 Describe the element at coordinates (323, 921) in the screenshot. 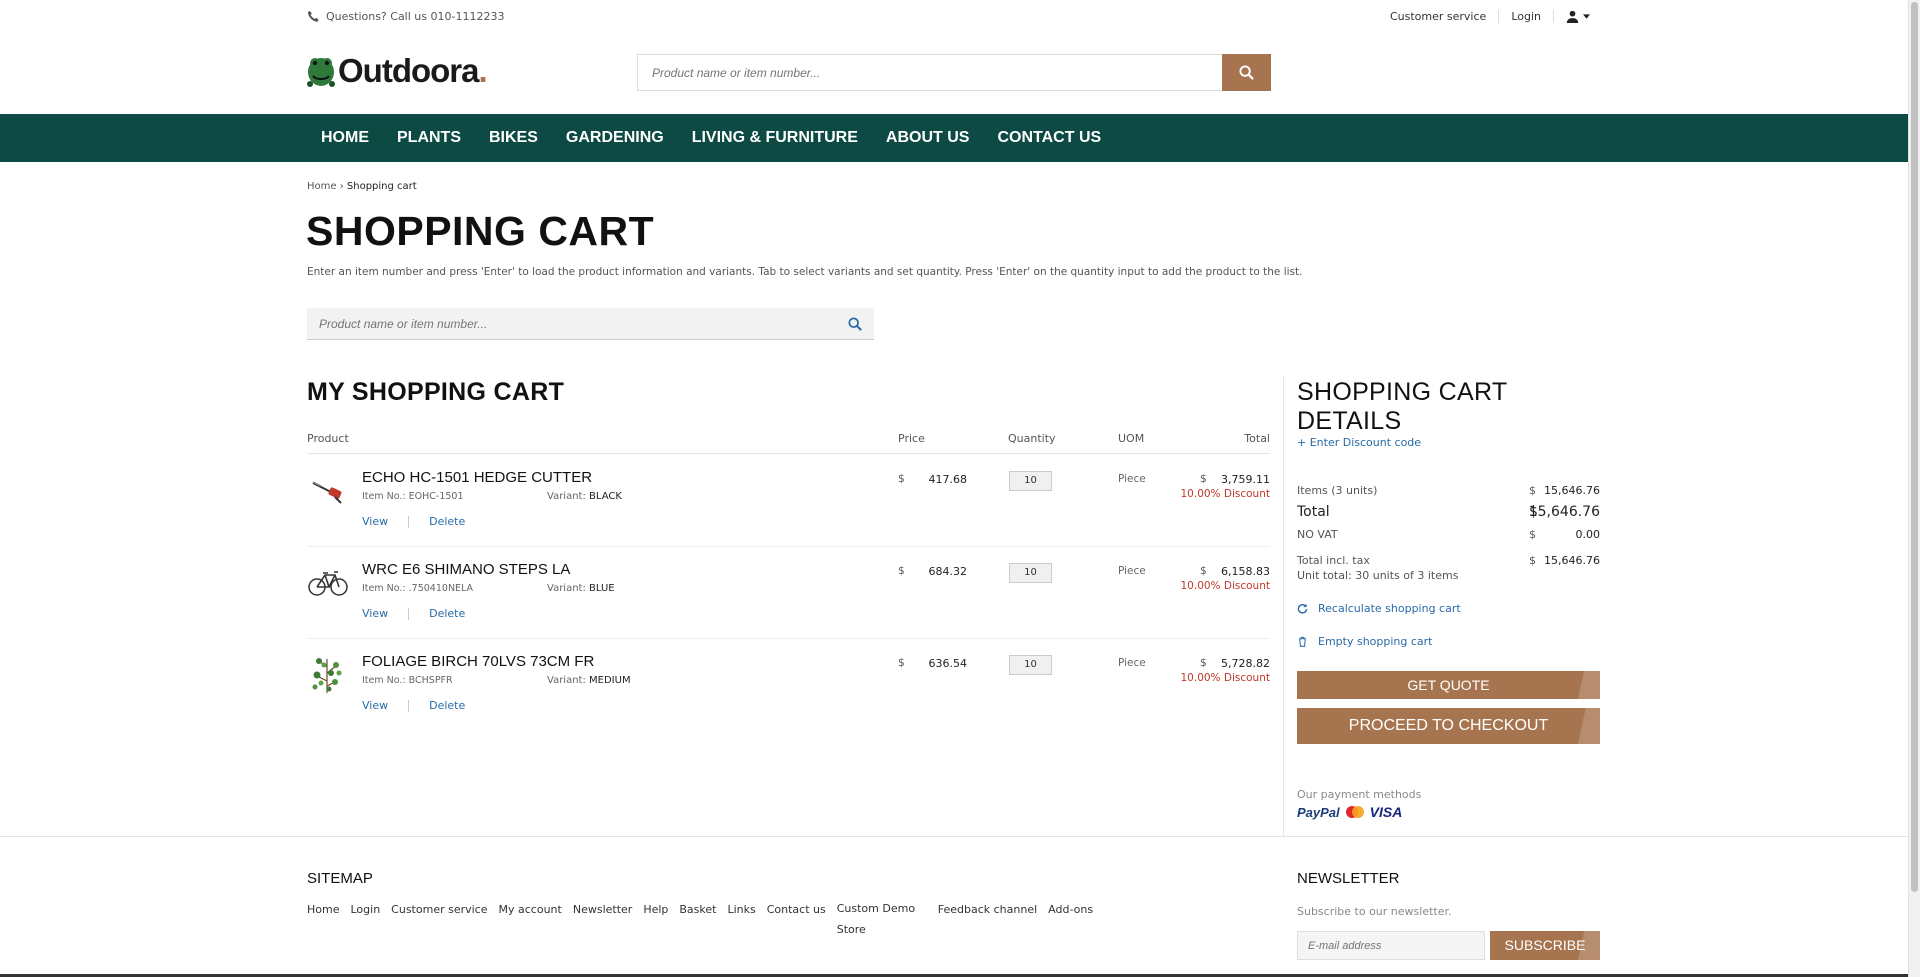

I see `sitemap-link-home: Home` at that location.